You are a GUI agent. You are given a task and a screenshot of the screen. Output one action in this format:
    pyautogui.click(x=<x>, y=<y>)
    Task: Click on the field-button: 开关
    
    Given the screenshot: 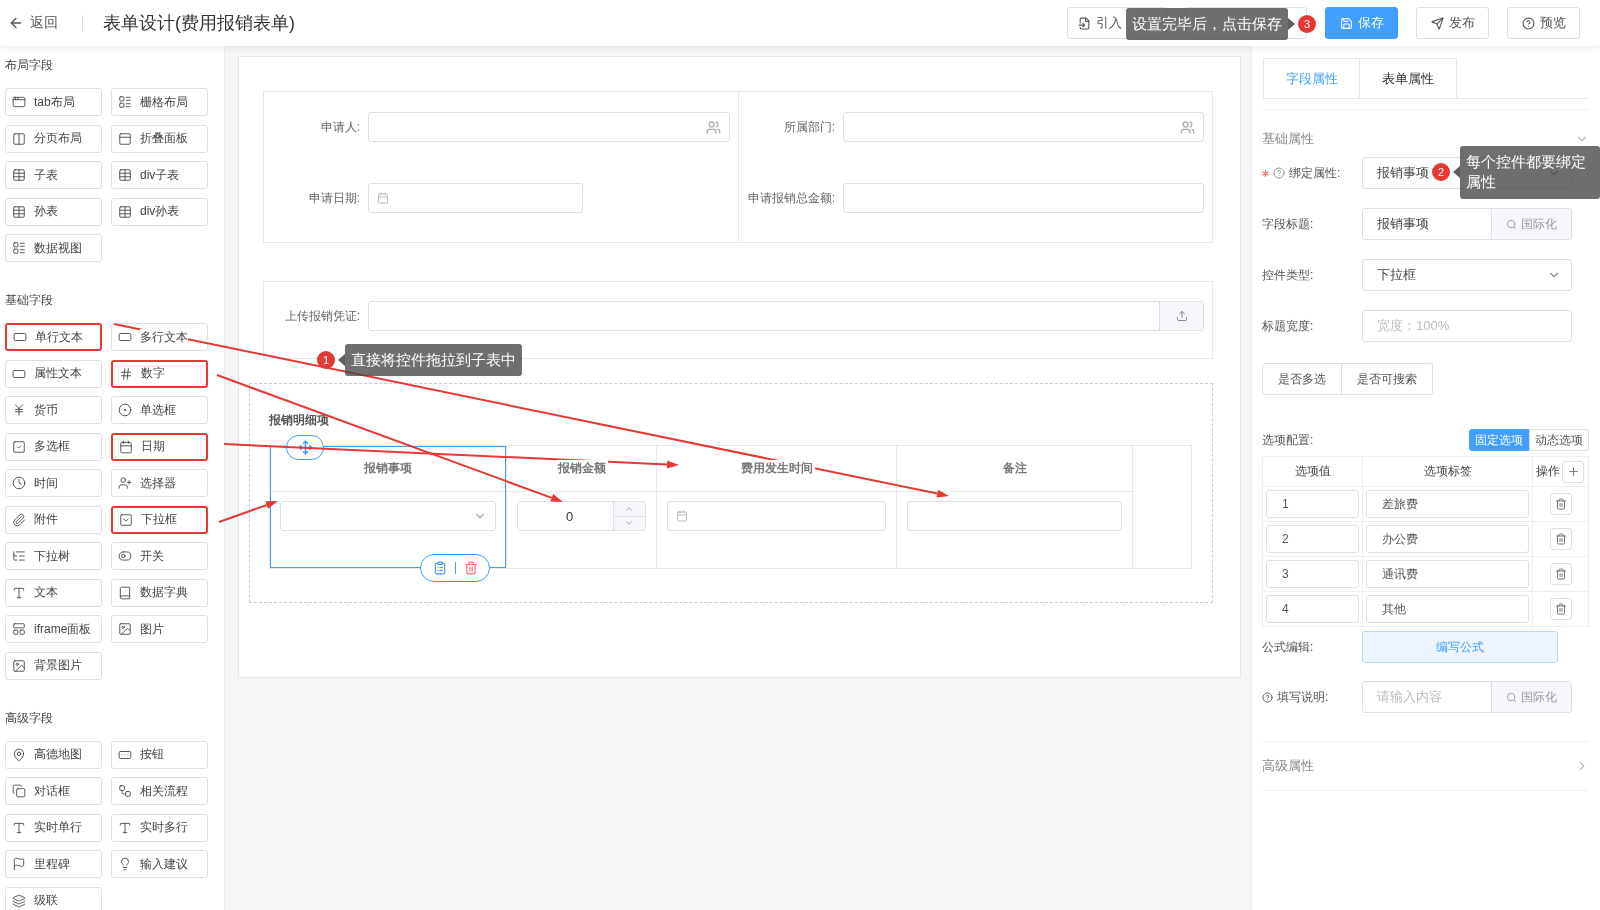 What is the action you would take?
    pyautogui.click(x=159, y=556)
    